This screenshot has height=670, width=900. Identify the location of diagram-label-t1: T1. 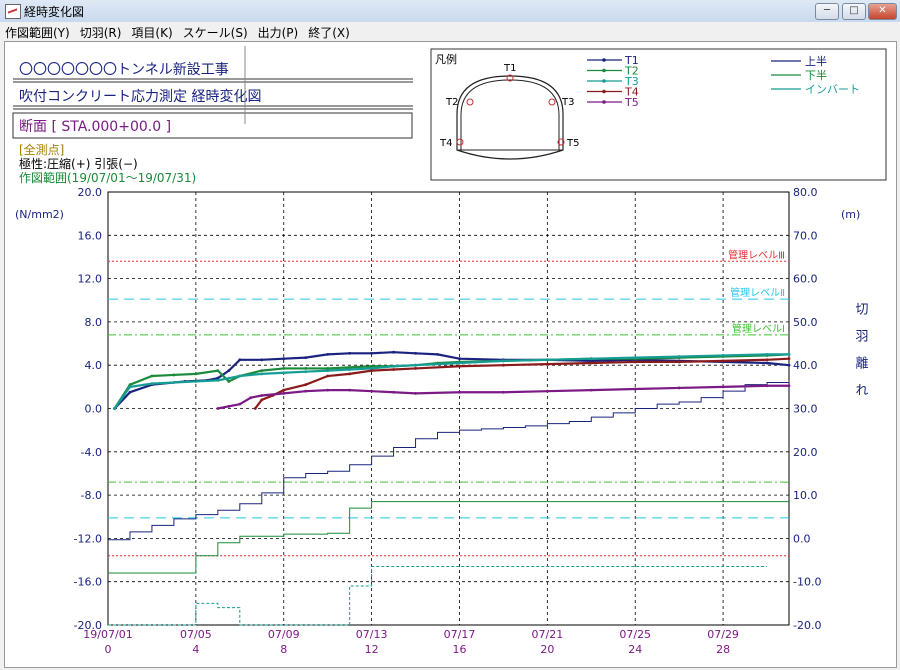
(509, 68).